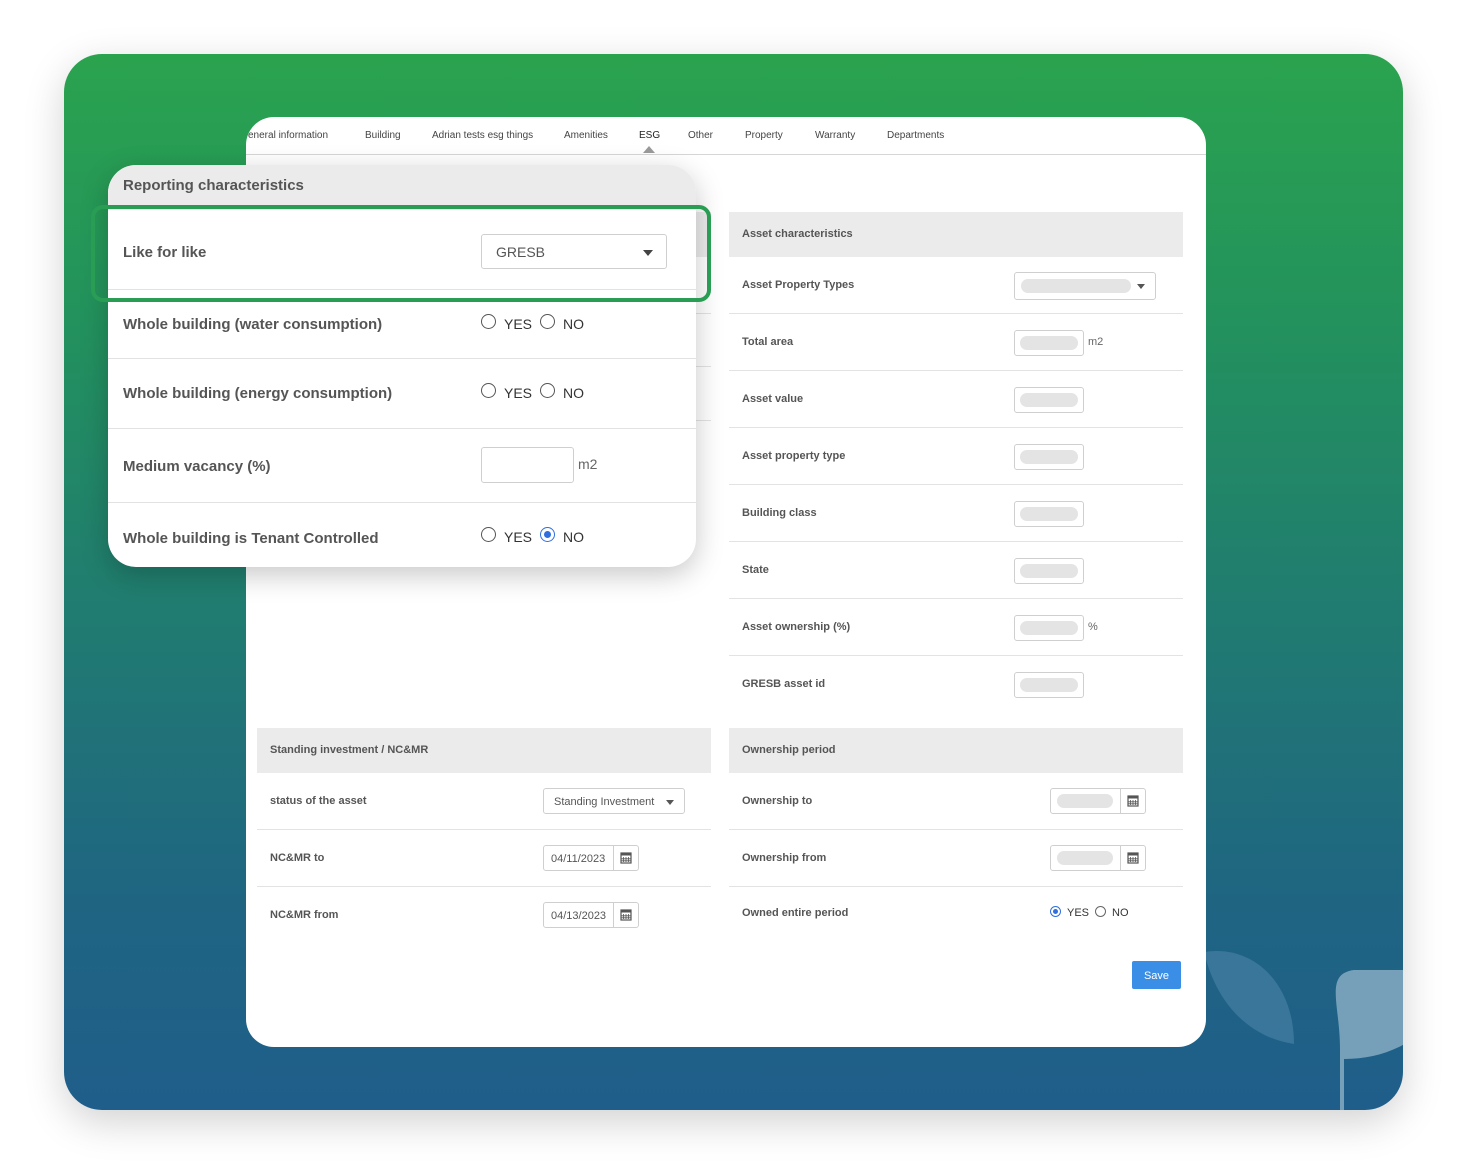  I want to click on medium-vacancy-label: Medium vacancy (%), so click(197, 466).